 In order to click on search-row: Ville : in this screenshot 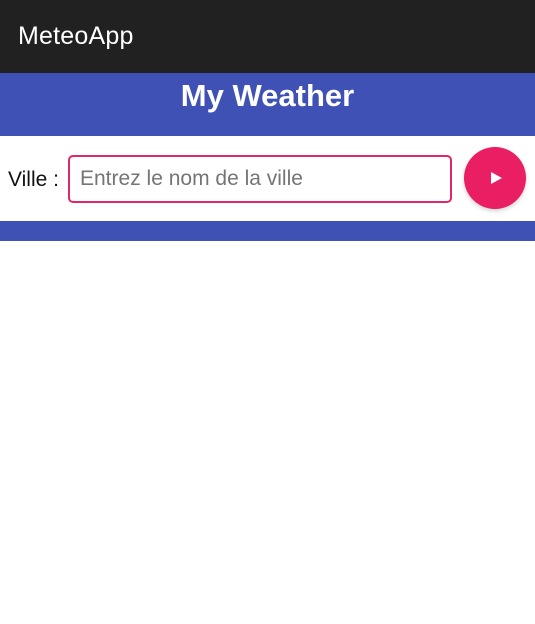, I will do `click(267, 178)`.